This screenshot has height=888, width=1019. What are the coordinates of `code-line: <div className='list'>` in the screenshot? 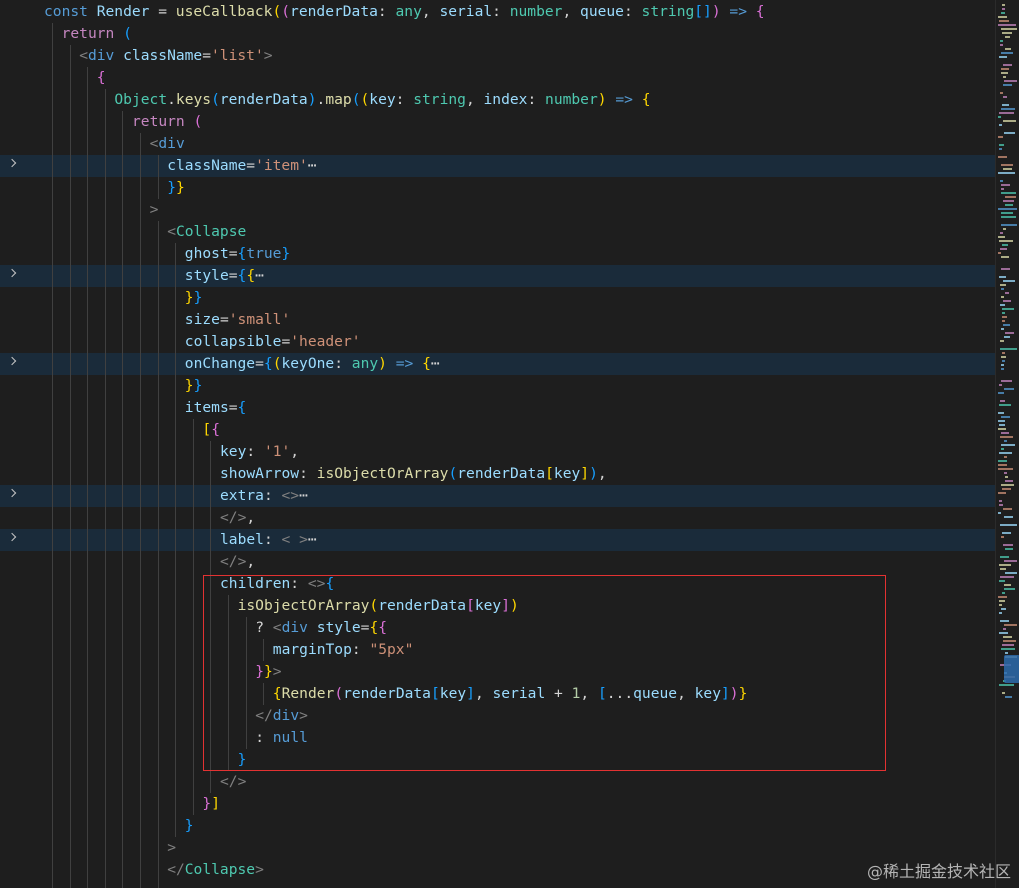 It's located at (497, 56).